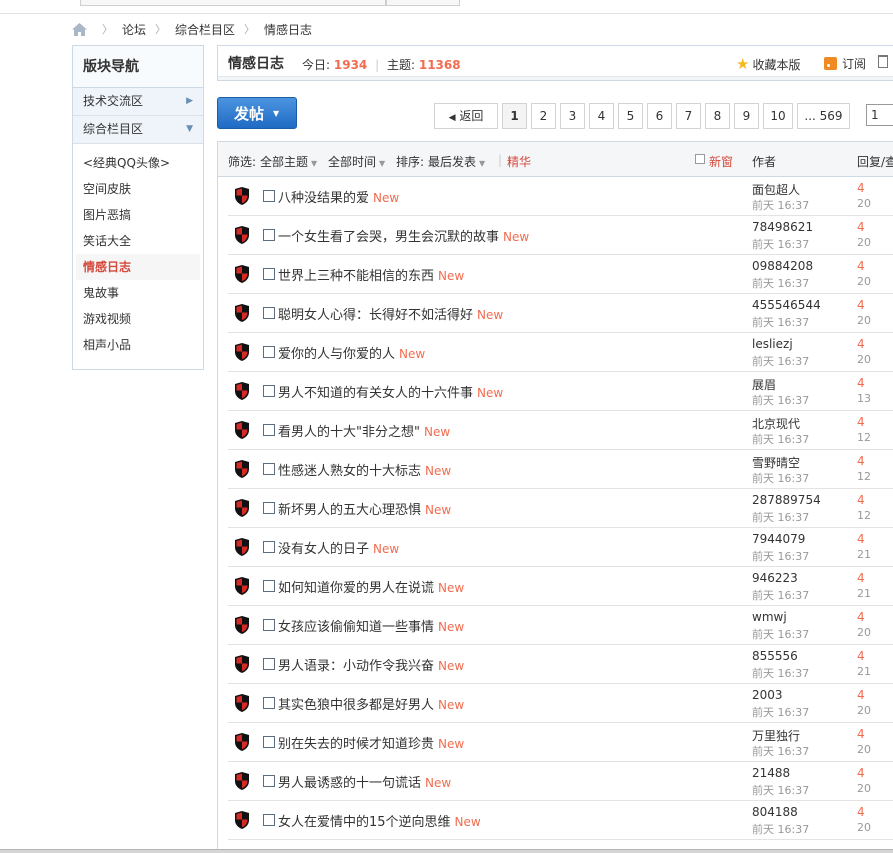 This screenshot has width=893, height=853. What do you see at coordinates (379, 820) in the screenshot?
I see `thread-title-link: 女人在爱情中的15个逆向思维 New` at bounding box center [379, 820].